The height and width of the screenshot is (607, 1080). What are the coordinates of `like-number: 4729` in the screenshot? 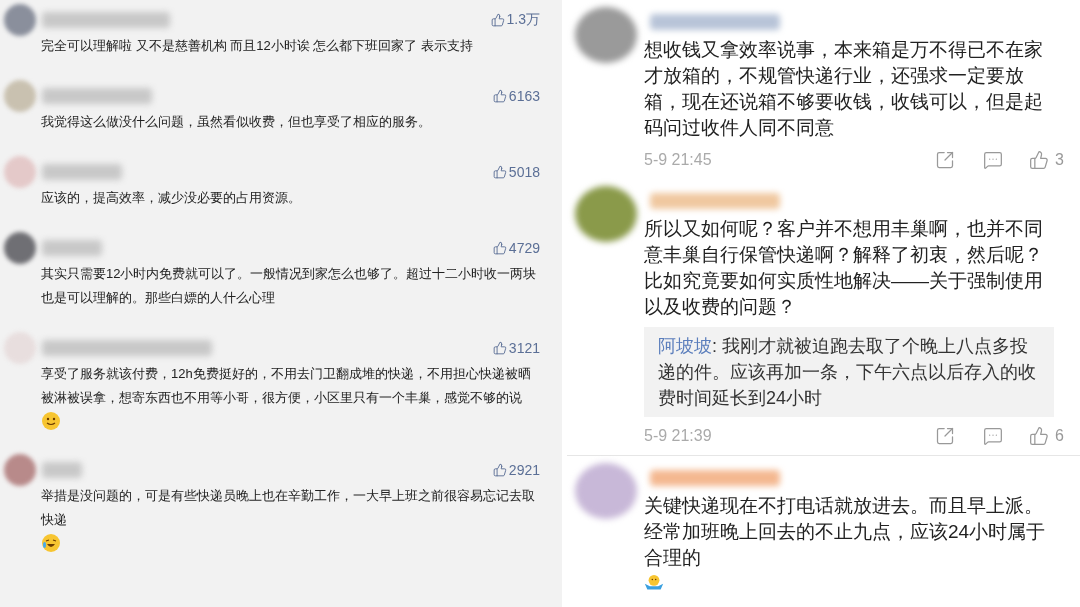 It's located at (524, 248).